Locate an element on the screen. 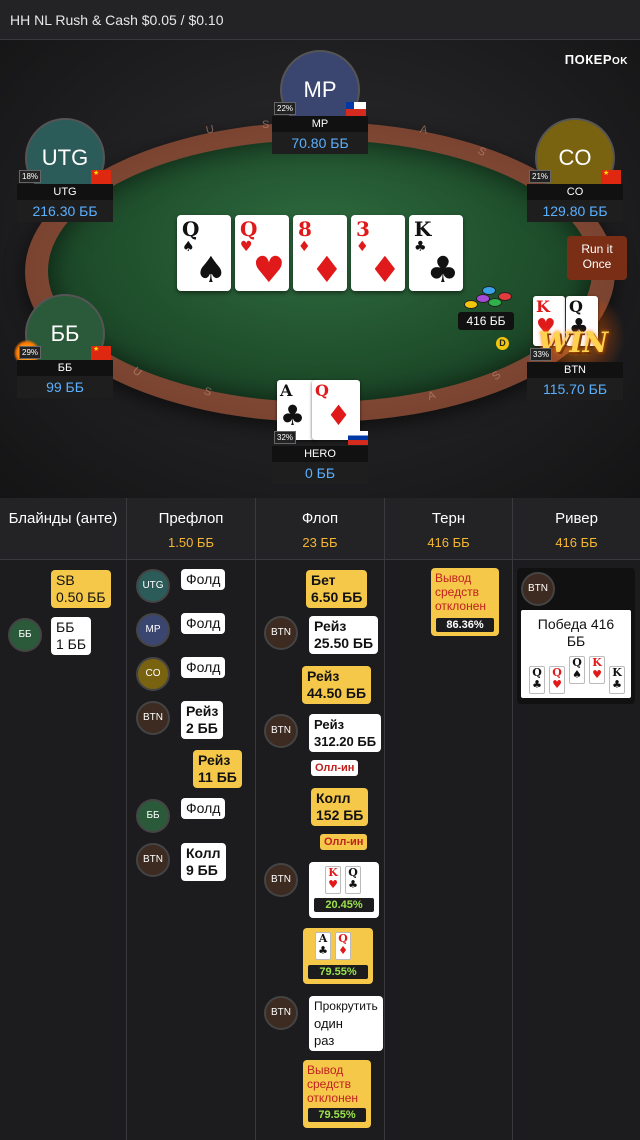 The image size is (640, 1140). board-card: K ♣ ♣ is located at coordinates (436, 253).